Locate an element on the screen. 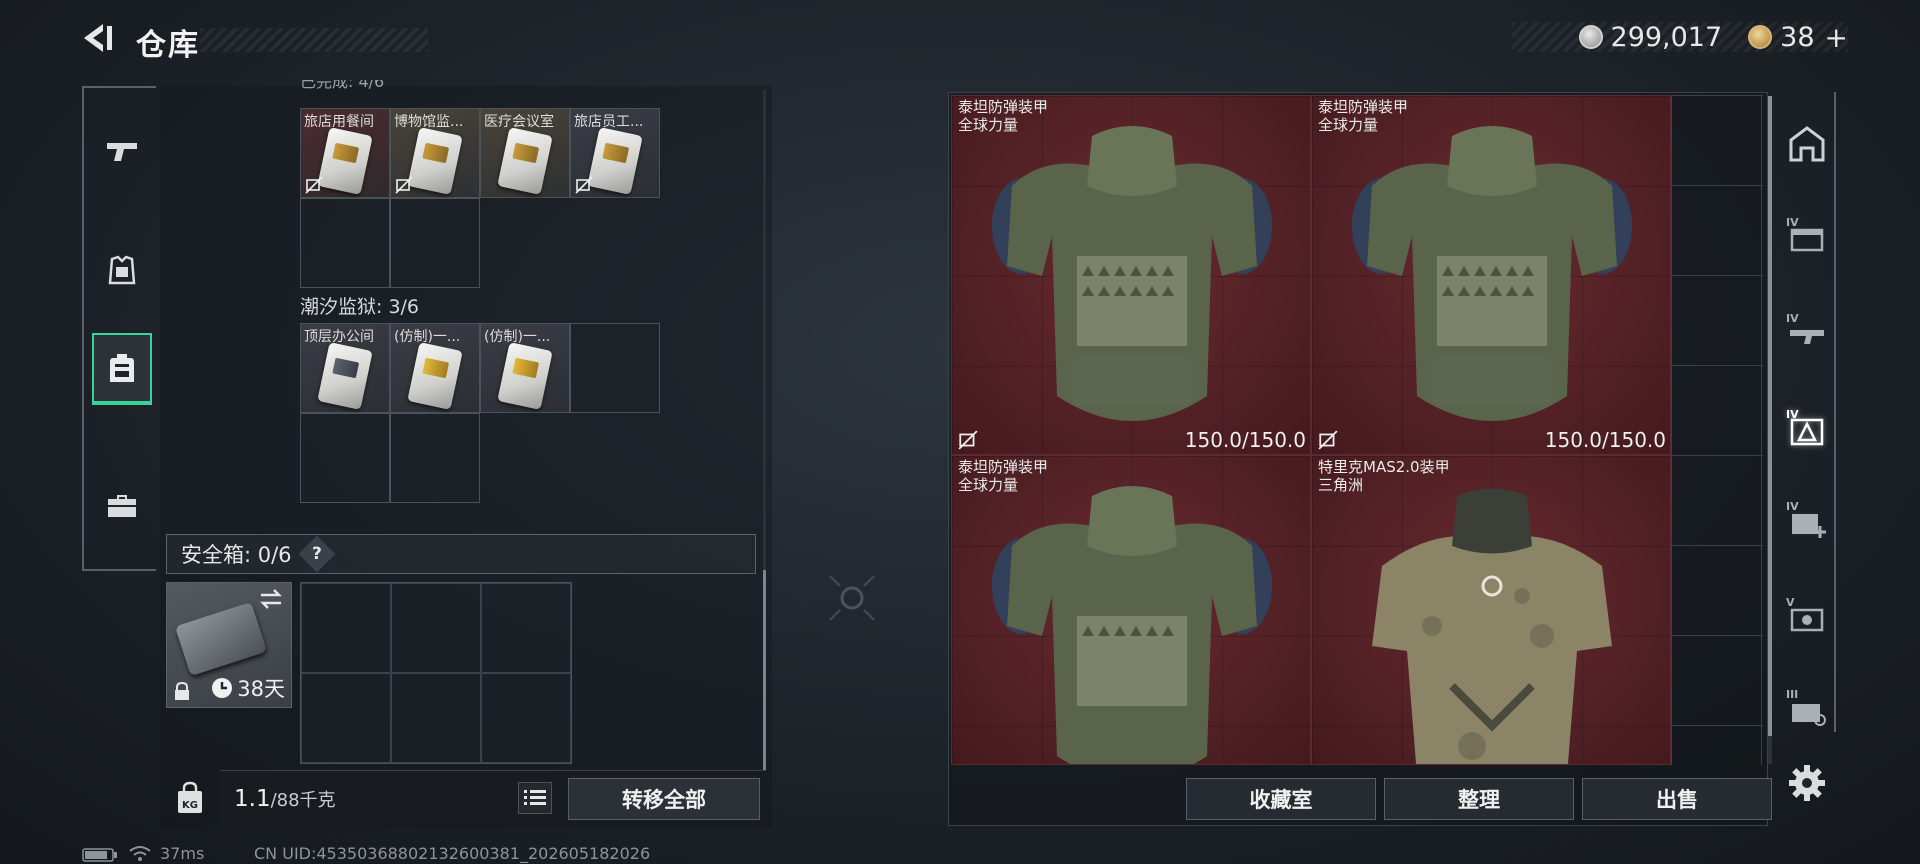 The height and width of the screenshot is (864, 1920). ping-readout: 37ms is located at coordinates (182, 853).